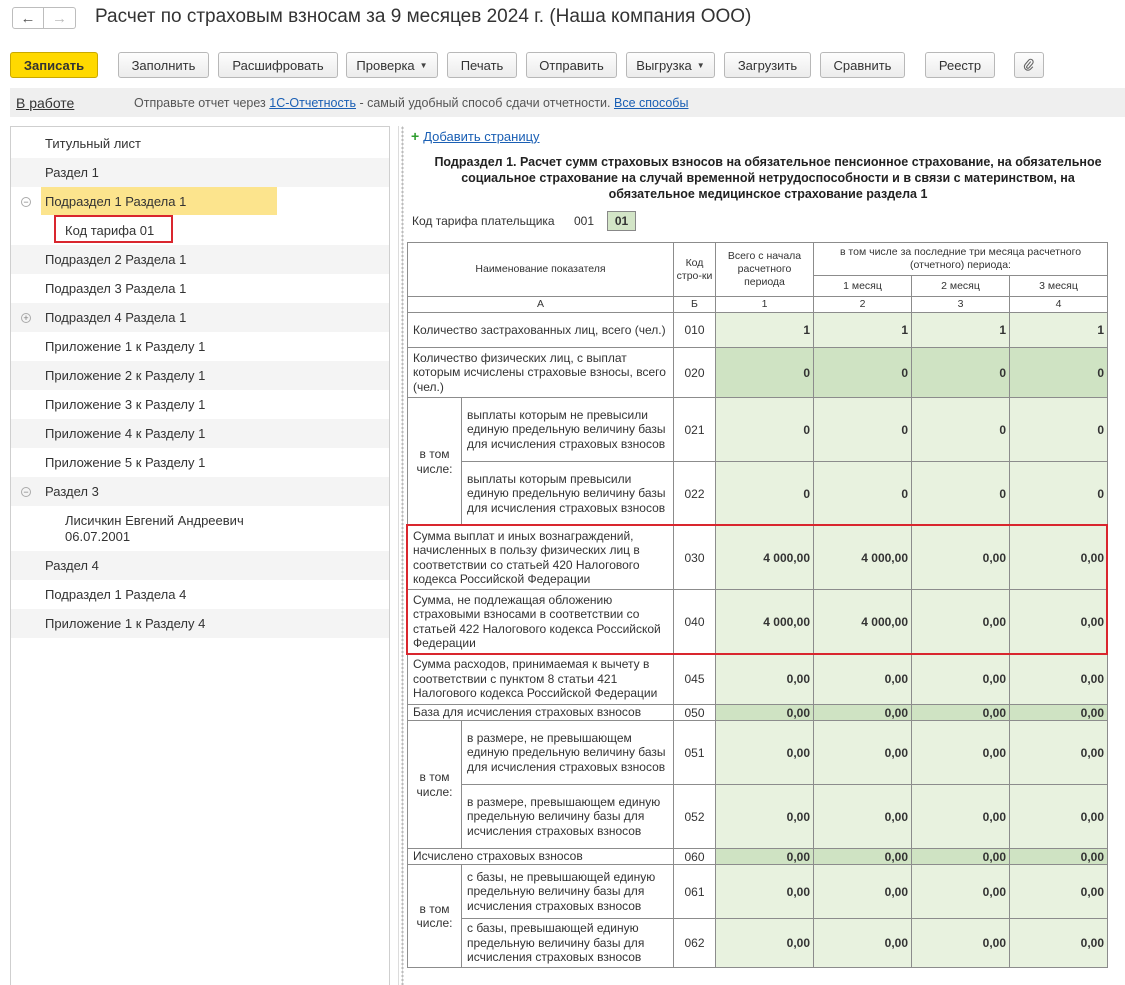 The height and width of the screenshot is (985, 1125). Describe the element at coordinates (154, 529) in the screenshot. I see `tree-item-employee: Лисичкин Евгений Андреевич 06.07.2001` at that location.